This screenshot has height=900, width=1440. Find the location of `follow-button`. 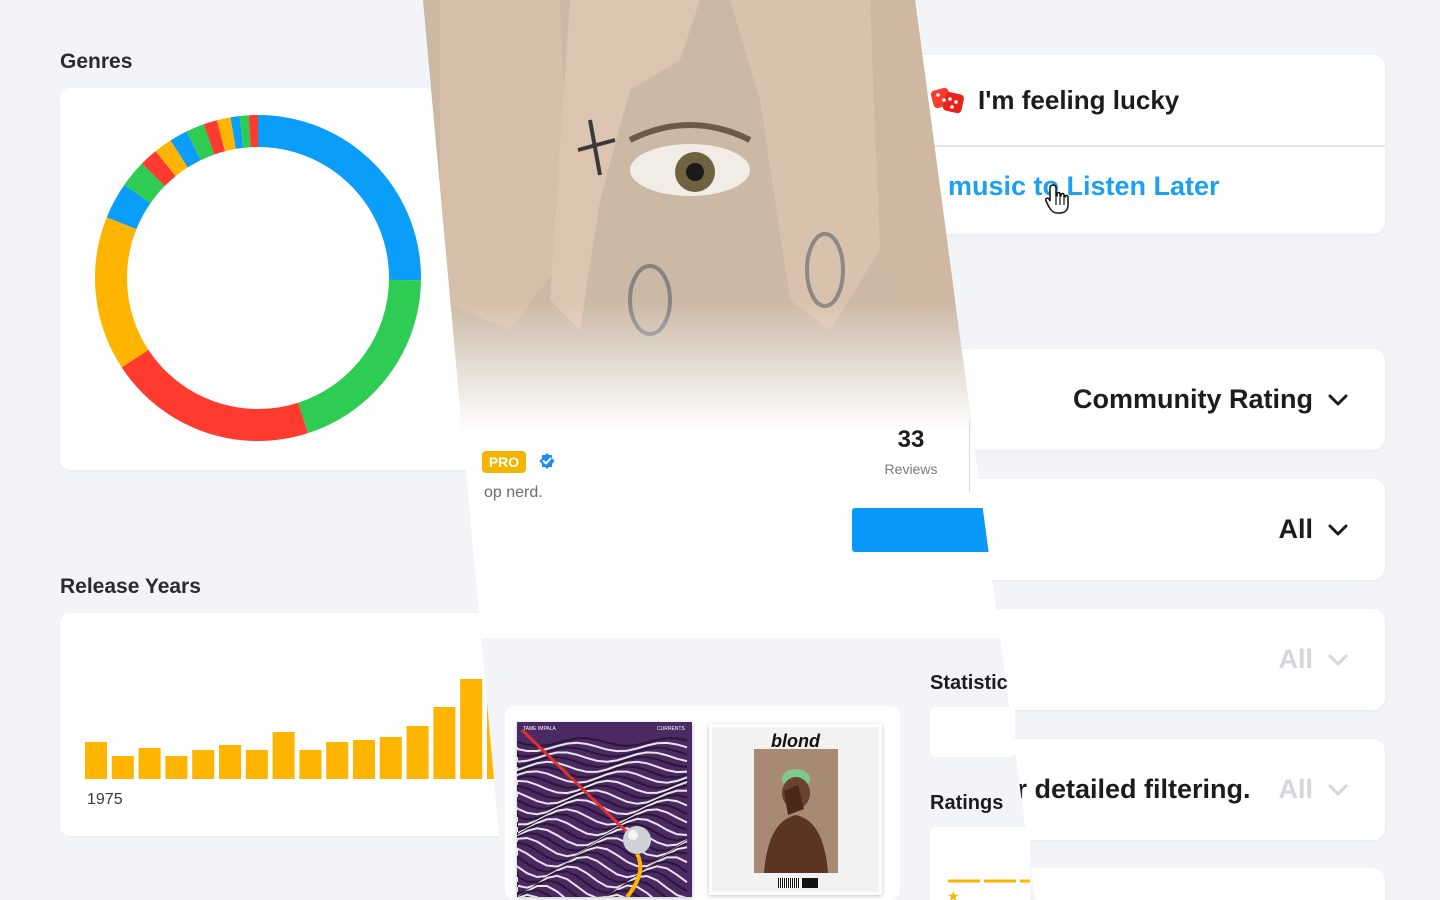

follow-button is located at coordinates (927, 530).